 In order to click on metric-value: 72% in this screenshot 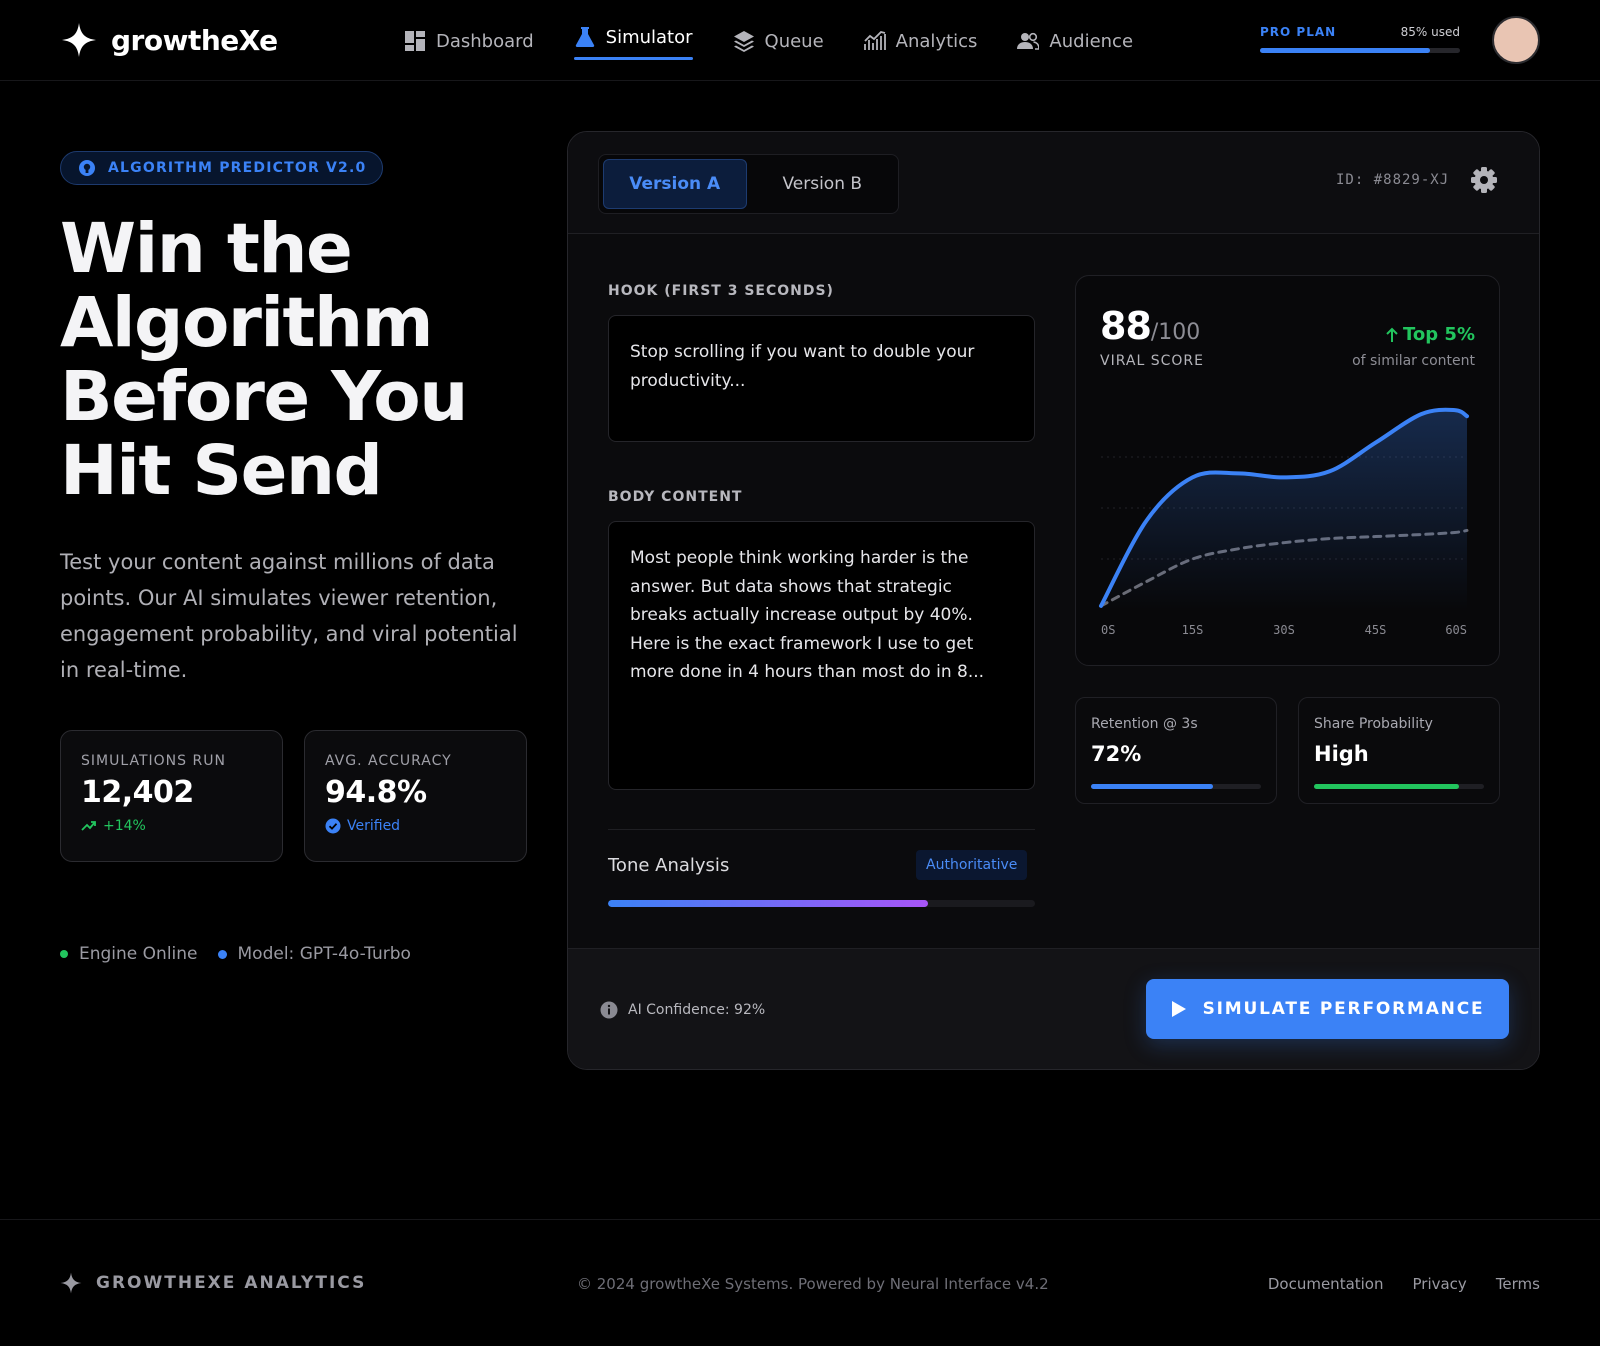, I will do `click(1116, 754)`.